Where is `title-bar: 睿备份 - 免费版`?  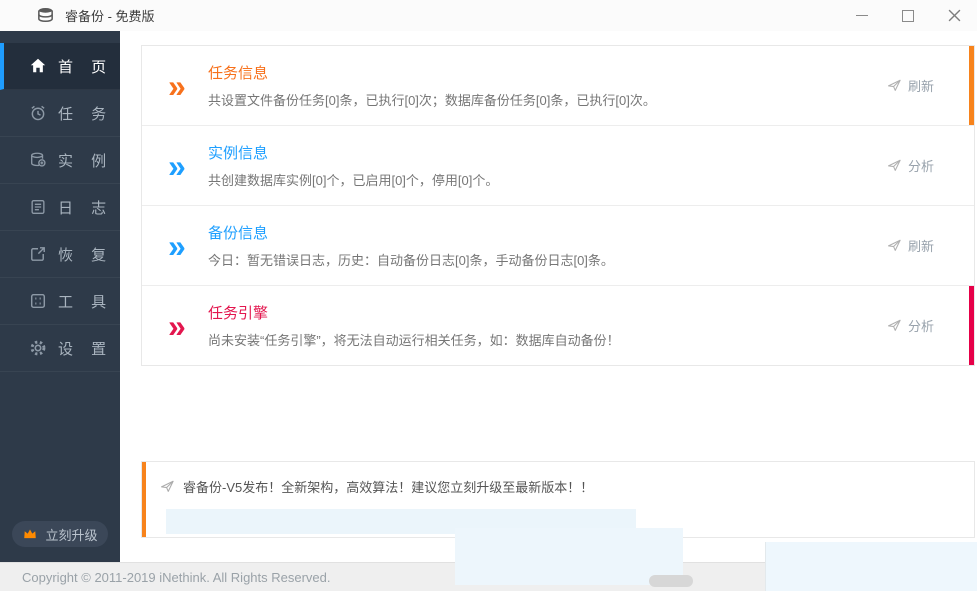
title-bar: 睿备份 - 免费版 is located at coordinates (488, 16).